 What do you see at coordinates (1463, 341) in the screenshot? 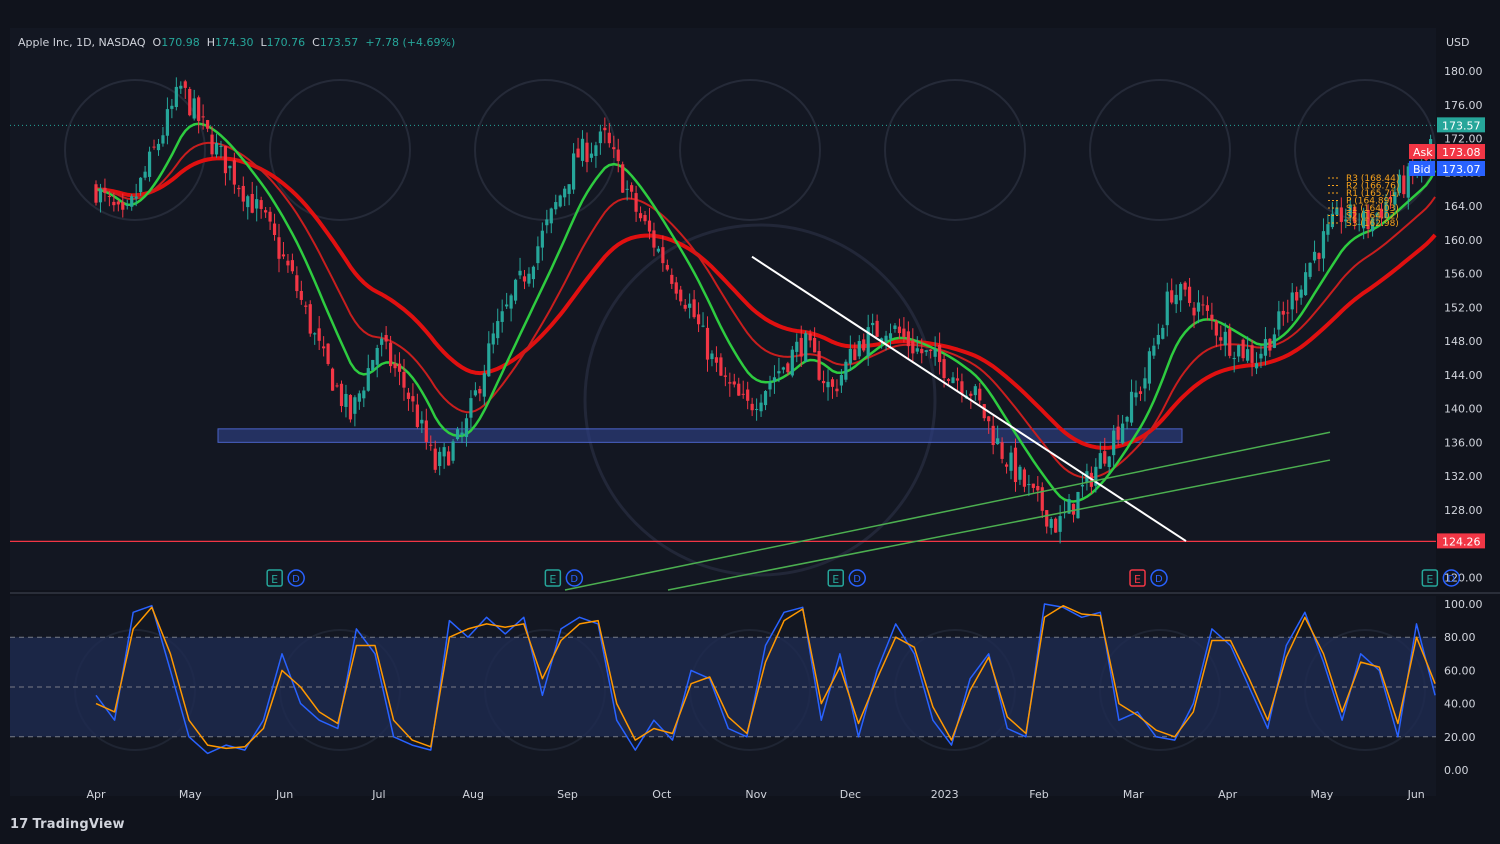
I see `y-tick-label: 148.00` at bounding box center [1463, 341].